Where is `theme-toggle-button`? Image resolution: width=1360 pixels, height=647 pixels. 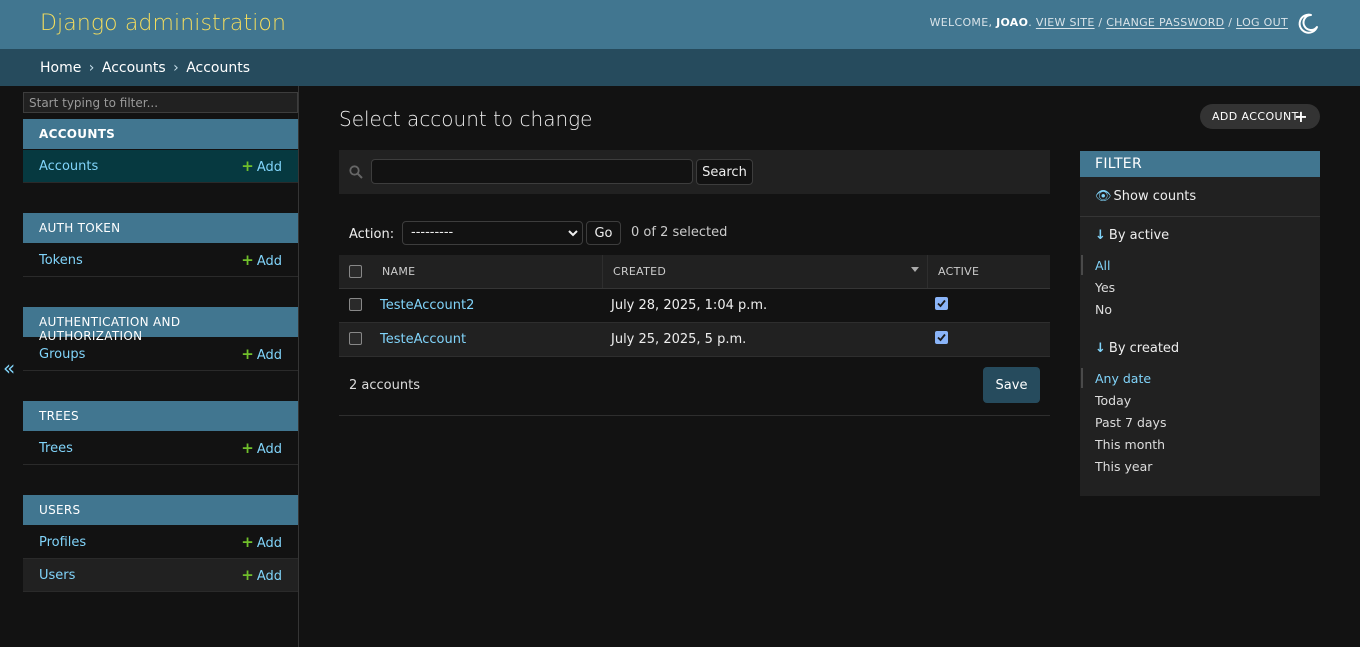
theme-toggle-button is located at coordinates (1308, 24).